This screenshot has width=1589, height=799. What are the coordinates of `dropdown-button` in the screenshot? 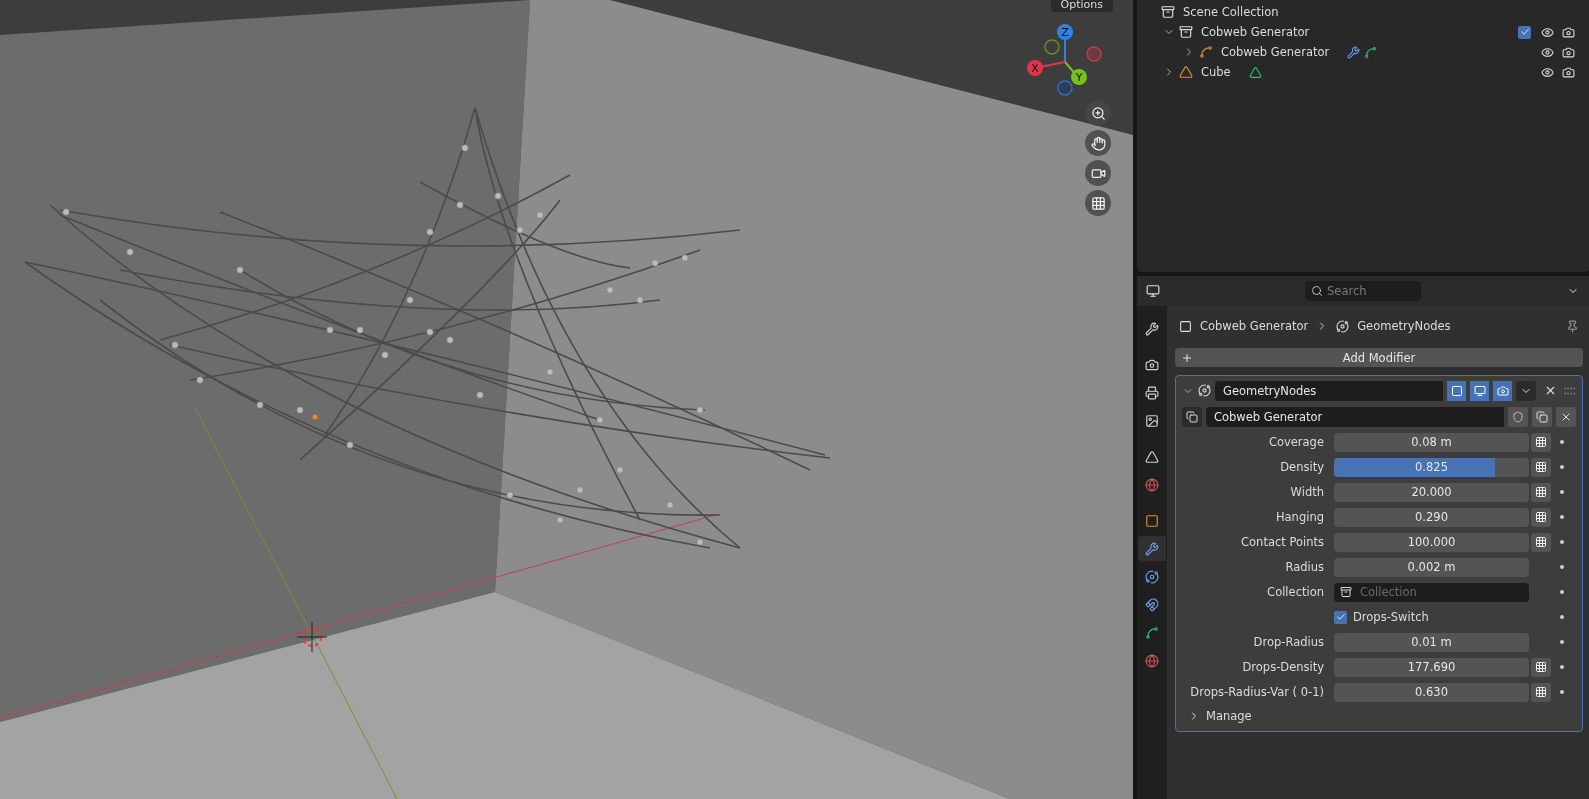 It's located at (1526, 390).